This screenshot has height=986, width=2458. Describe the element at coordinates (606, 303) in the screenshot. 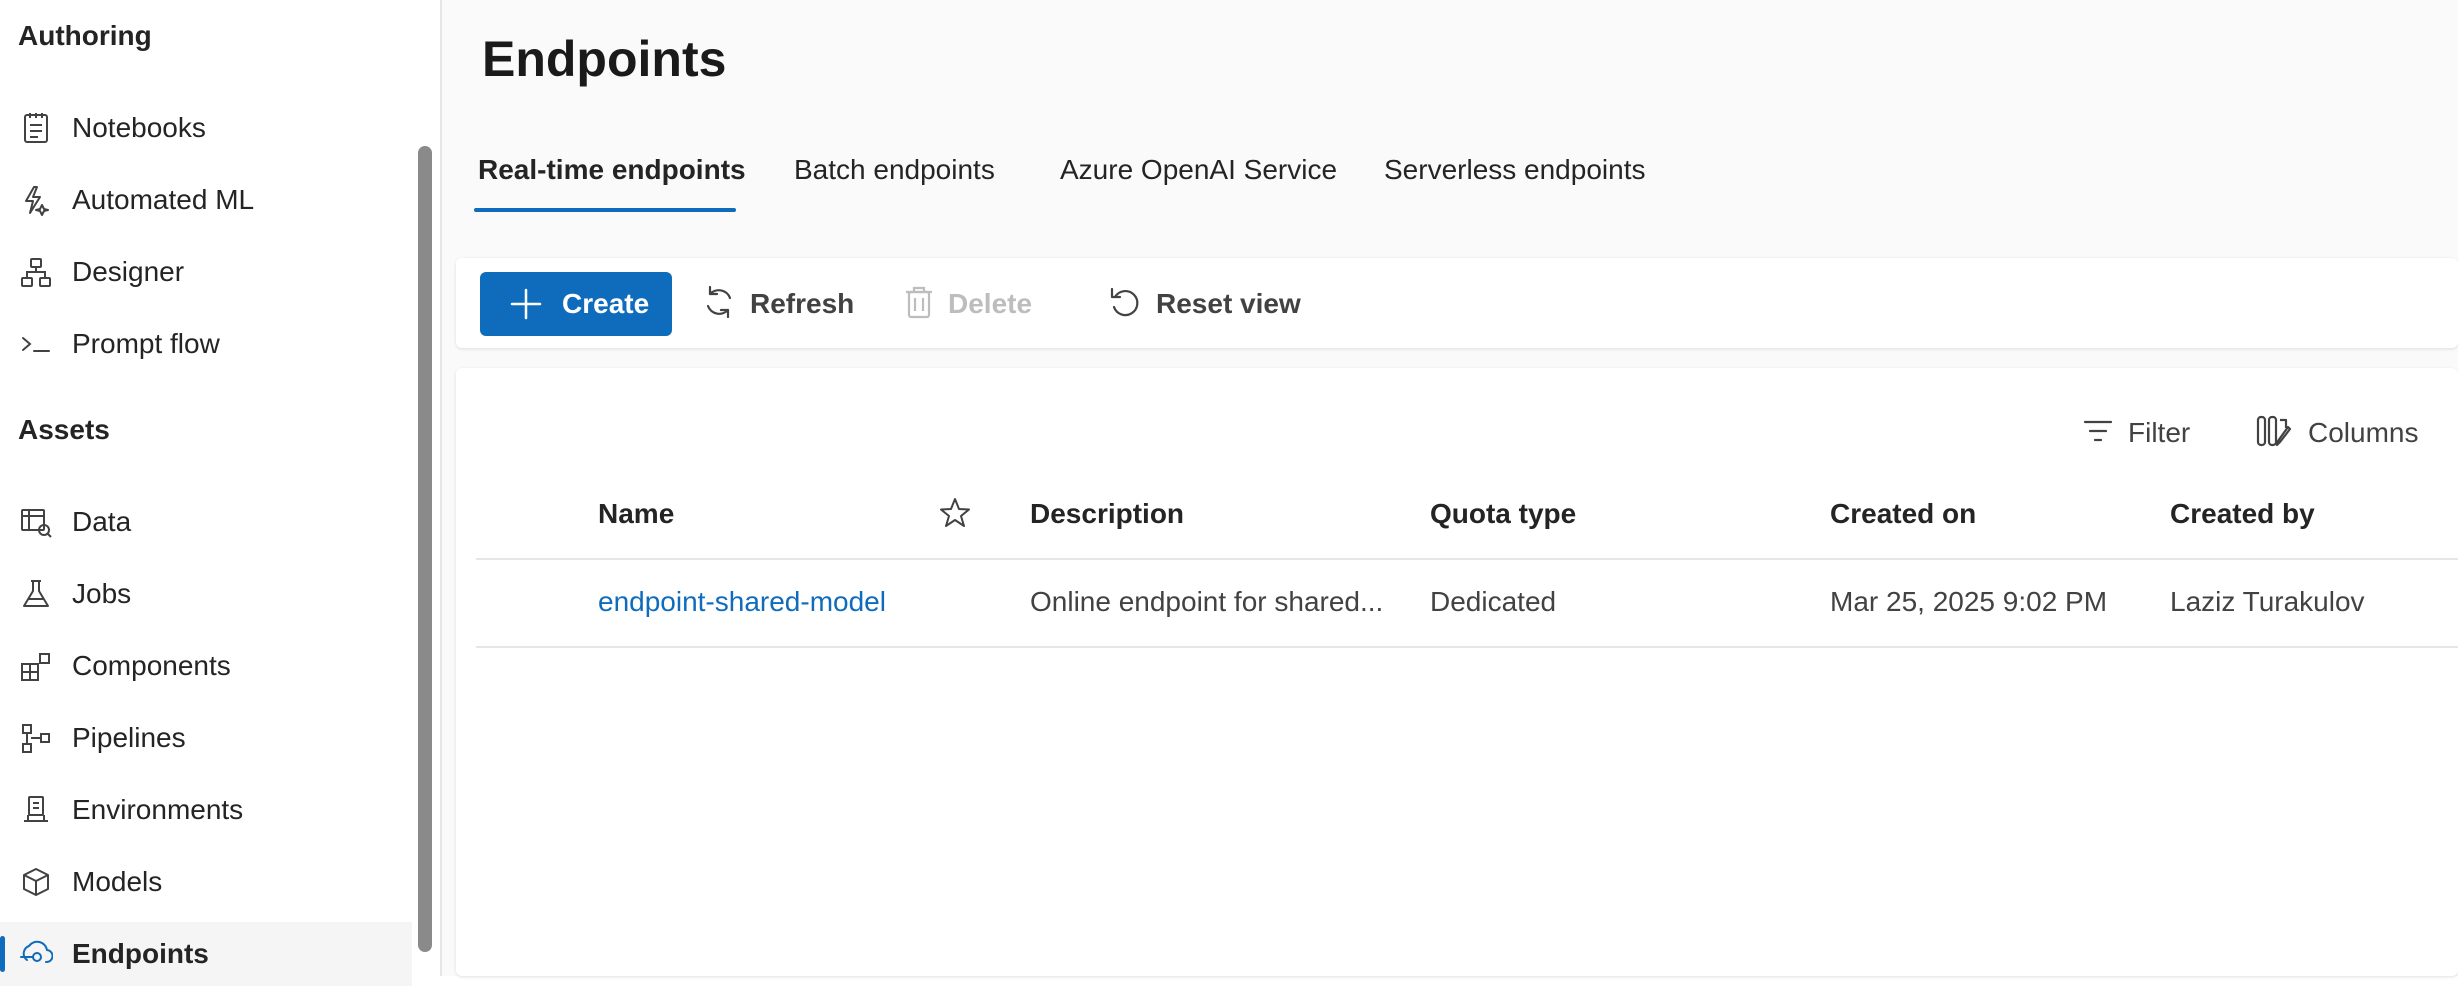

I see `create-button-label: Create` at that location.